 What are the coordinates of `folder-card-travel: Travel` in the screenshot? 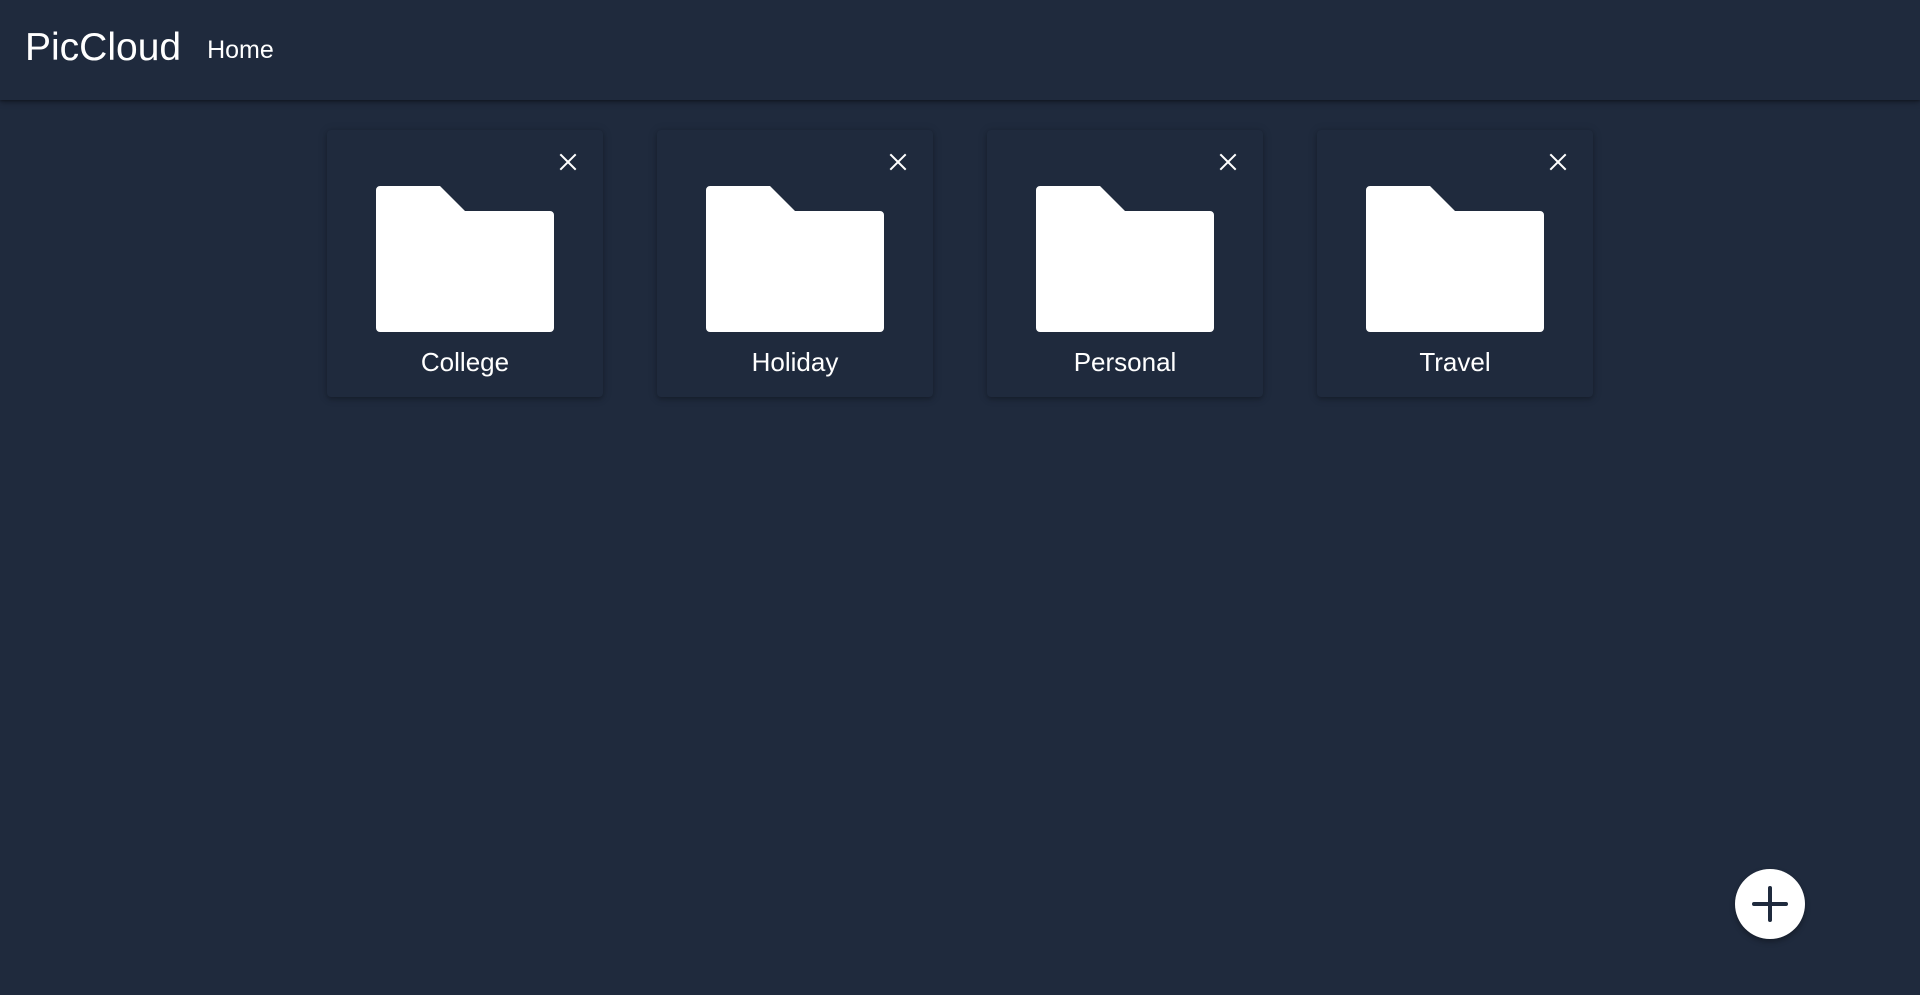 It's located at (1455, 263).